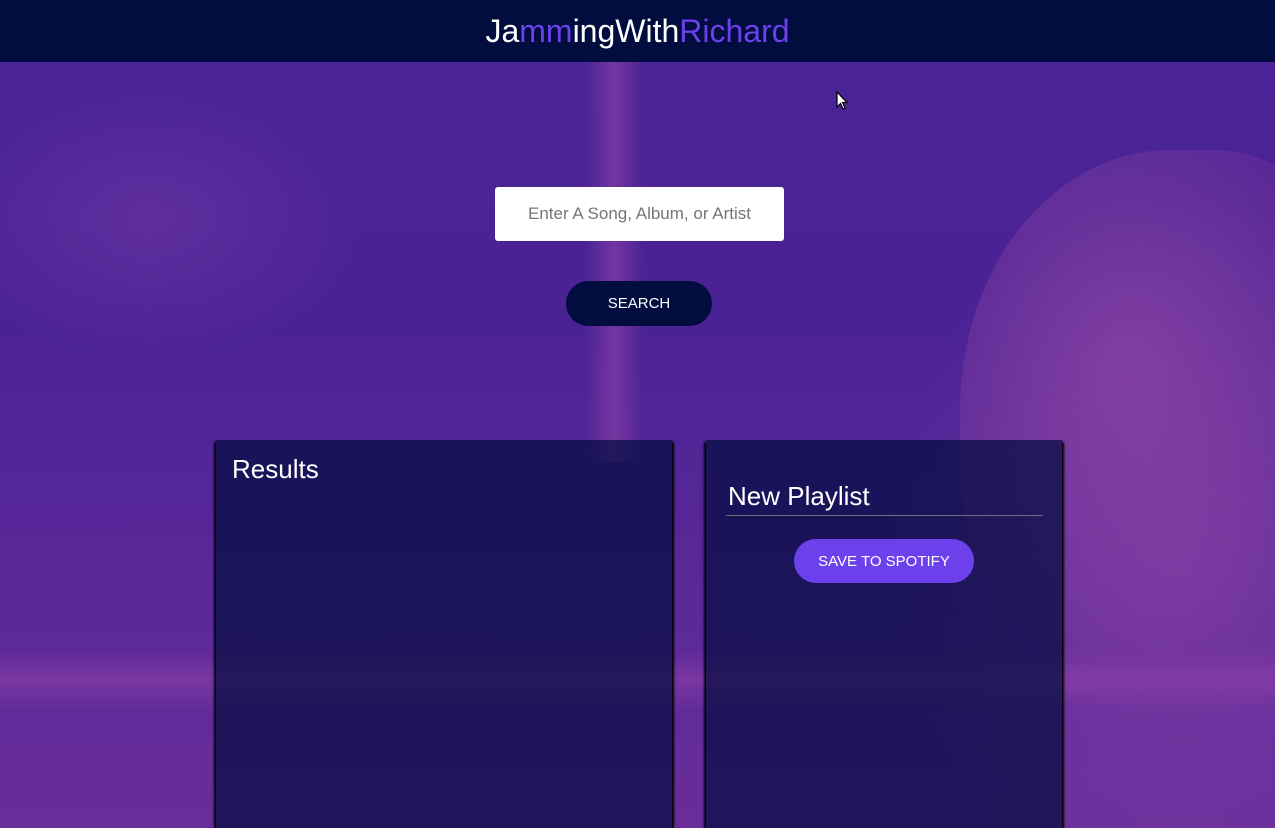  Describe the element at coordinates (884, 561) in the screenshot. I see `save-to-spotify-button: SAVE TO SPOTIFY` at that location.